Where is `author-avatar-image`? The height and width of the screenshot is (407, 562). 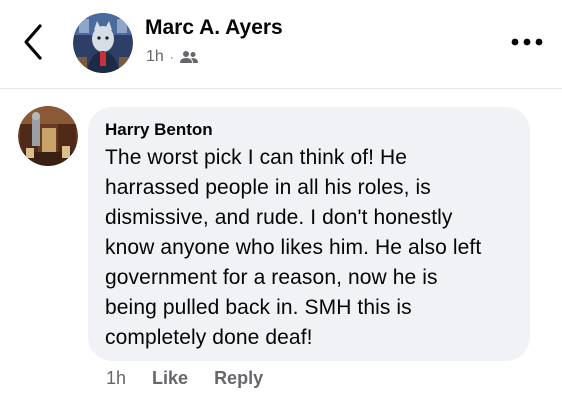
author-avatar-image is located at coordinates (103, 43).